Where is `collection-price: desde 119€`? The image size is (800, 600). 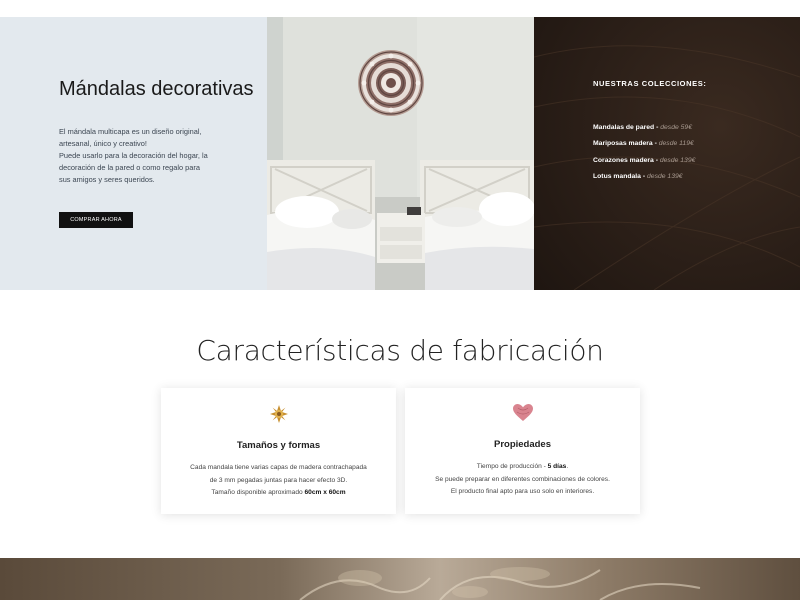 collection-price: desde 119€ is located at coordinates (676, 144).